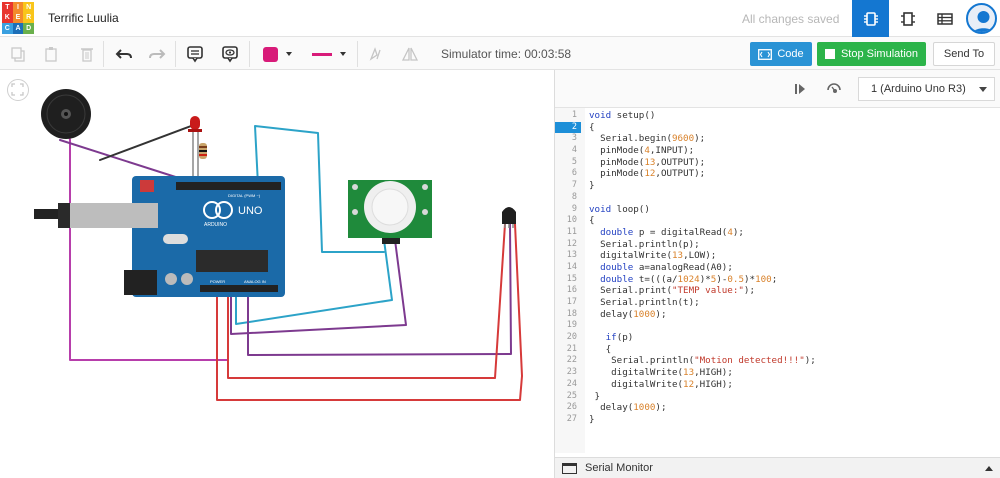 The height and width of the screenshot is (478, 1000). What do you see at coordinates (777, 245) in the screenshot?
I see `code-line: 12 Serial.println(p);` at bounding box center [777, 245].